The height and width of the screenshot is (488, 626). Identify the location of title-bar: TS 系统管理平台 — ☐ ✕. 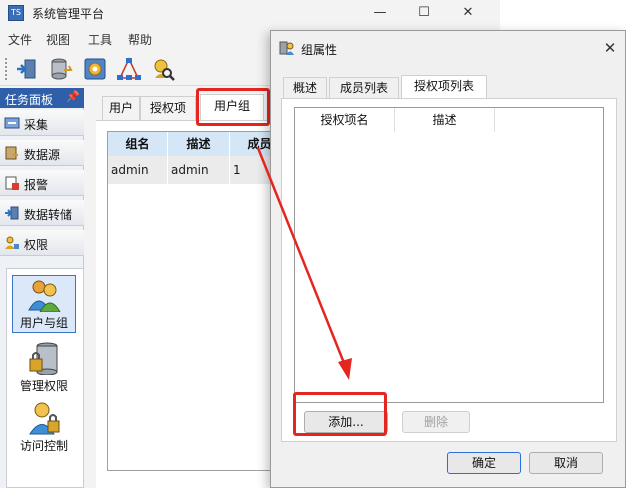
(250, 13).